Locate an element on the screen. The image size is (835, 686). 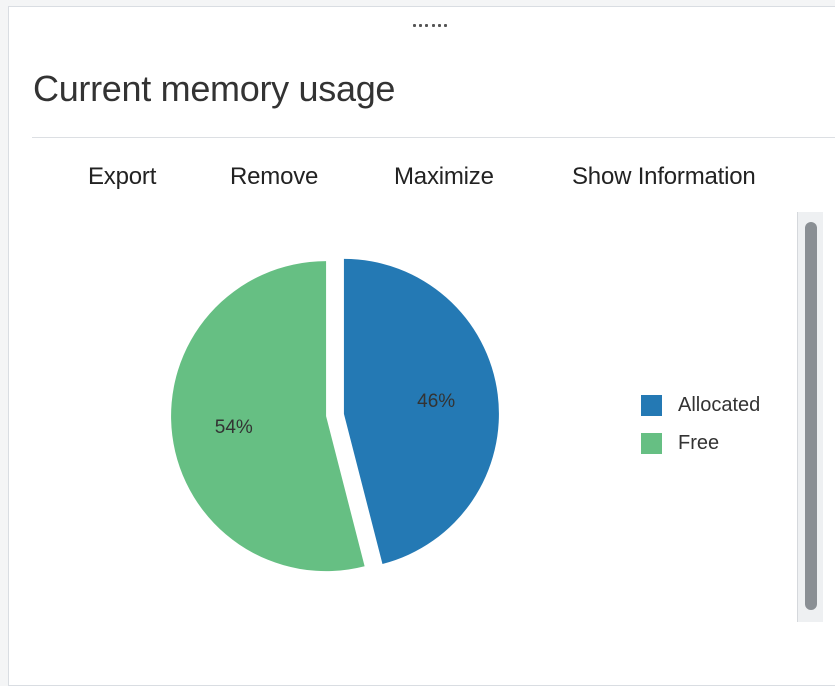
scrollbar-thumb is located at coordinates (811, 416).